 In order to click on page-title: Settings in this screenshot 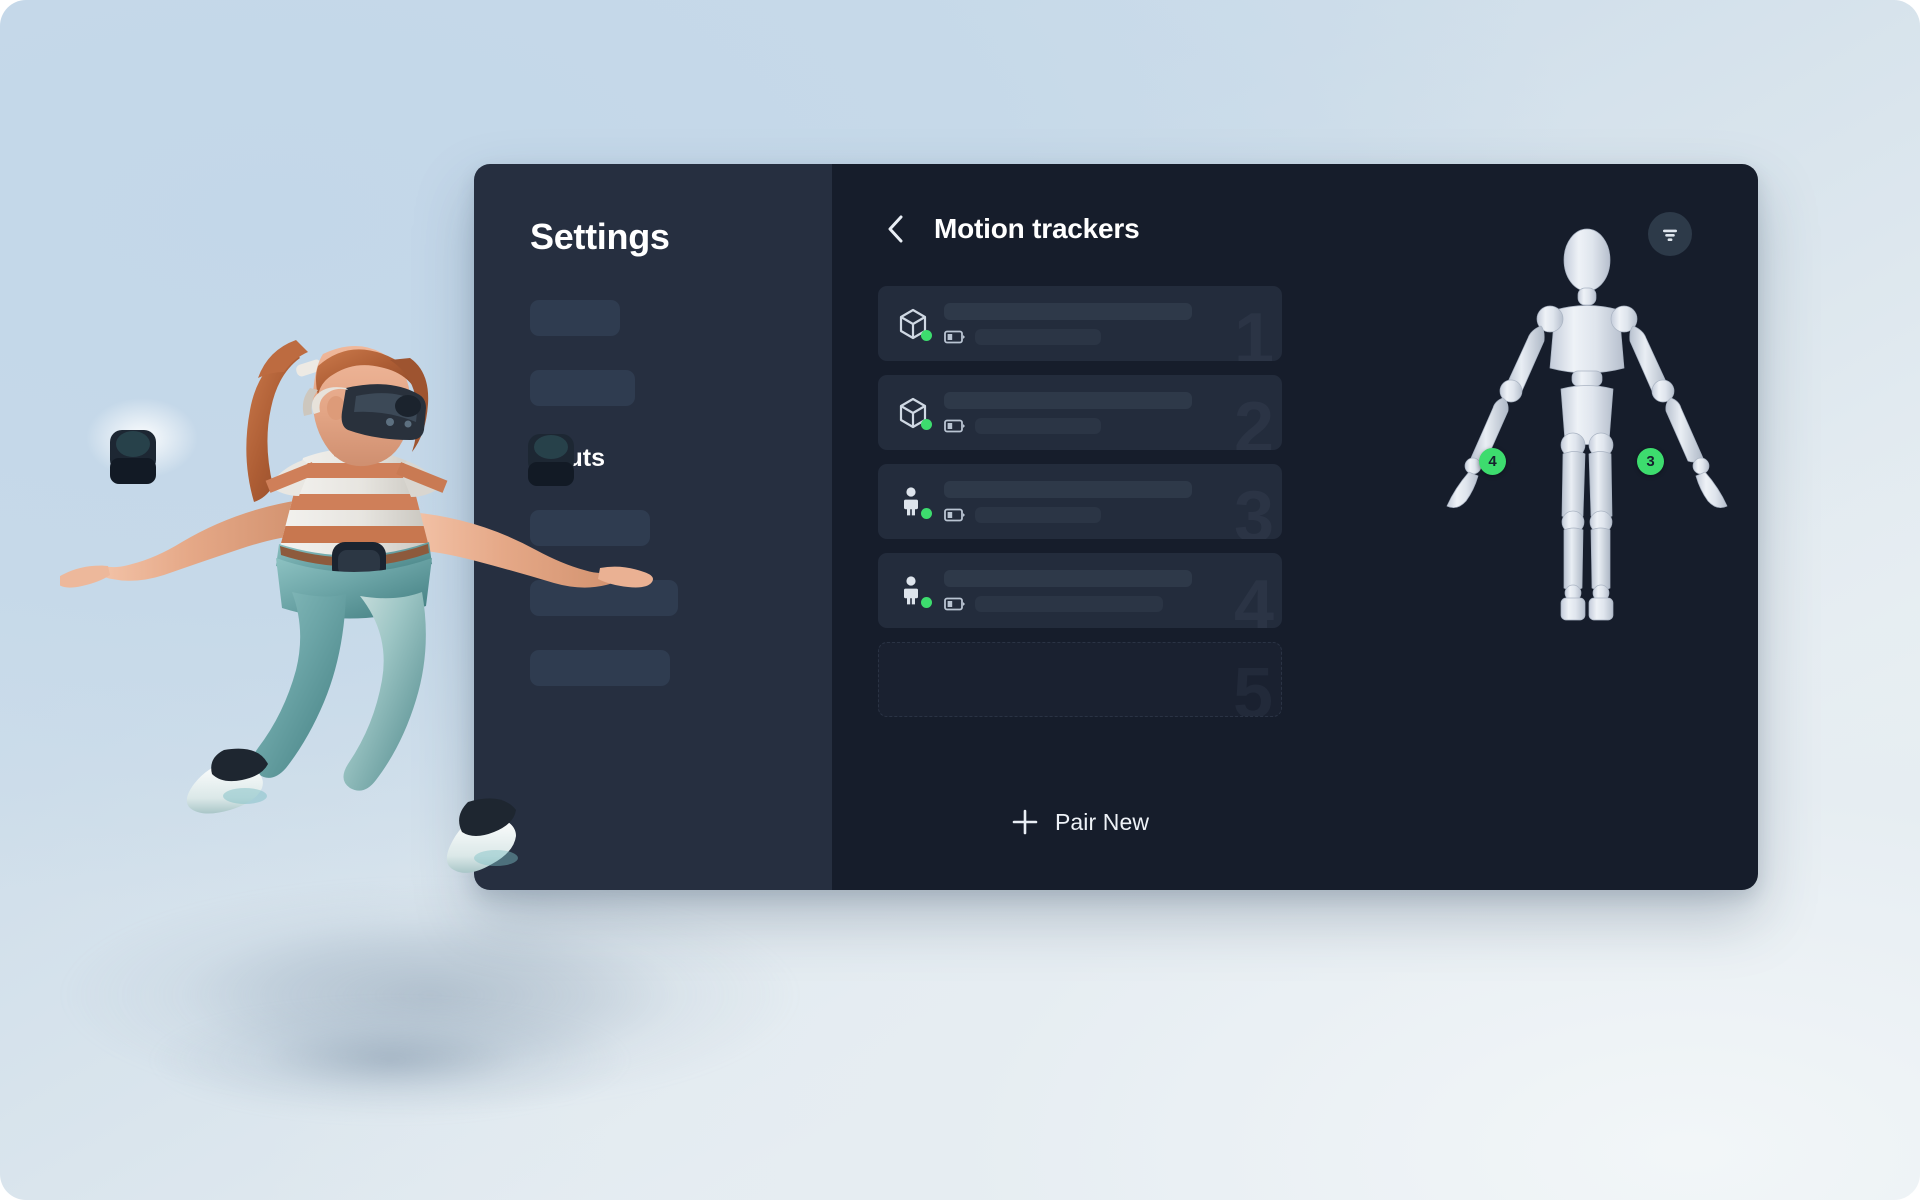, I will do `click(600, 236)`.